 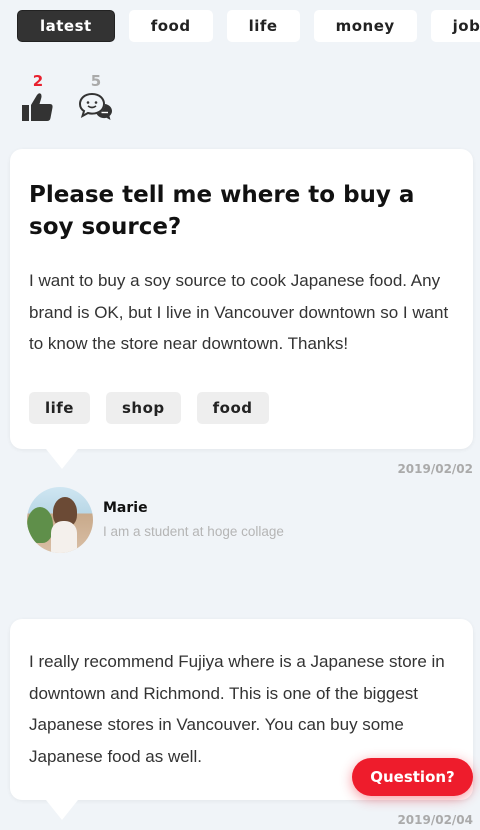 What do you see at coordinates (365, 26) in the screenshot?
I see `tab-money: money` at bounding box center [365, 26].